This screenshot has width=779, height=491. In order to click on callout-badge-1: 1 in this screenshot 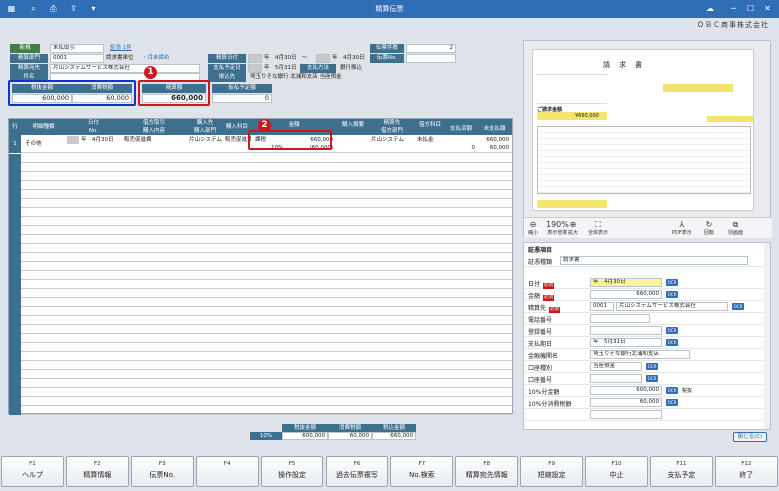, I will do `click(150, 72)`.